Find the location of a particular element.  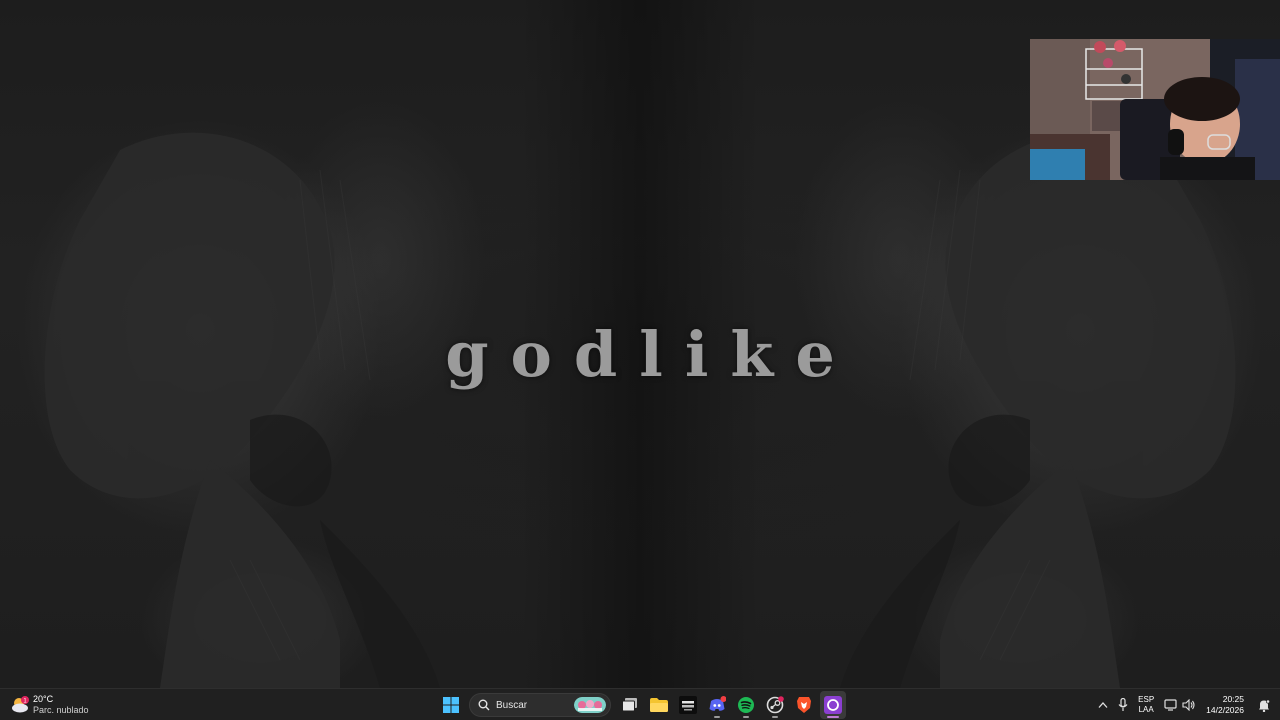

folder-icon is located at coordinates (658, 705).